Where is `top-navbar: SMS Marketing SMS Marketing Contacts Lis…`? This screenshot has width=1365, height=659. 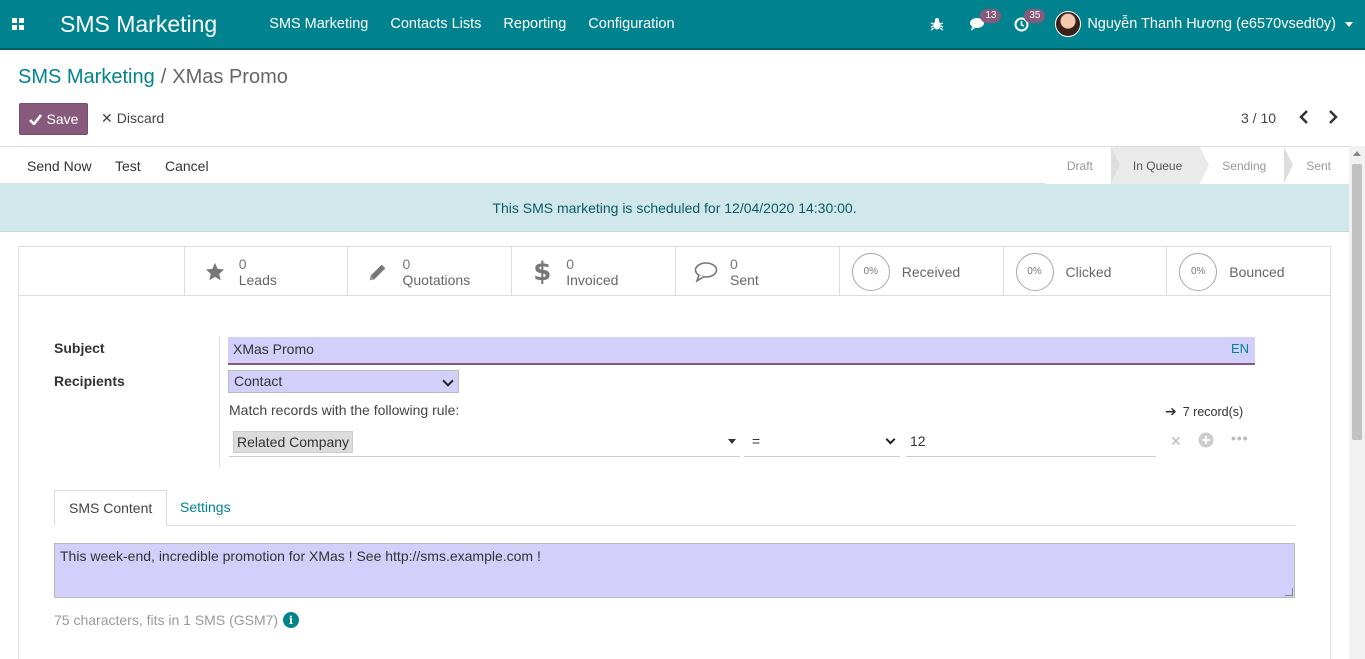 top-navbar: SMS Marketing SMS Marketing Contacts Lis… is located at coordinates (682, 25).